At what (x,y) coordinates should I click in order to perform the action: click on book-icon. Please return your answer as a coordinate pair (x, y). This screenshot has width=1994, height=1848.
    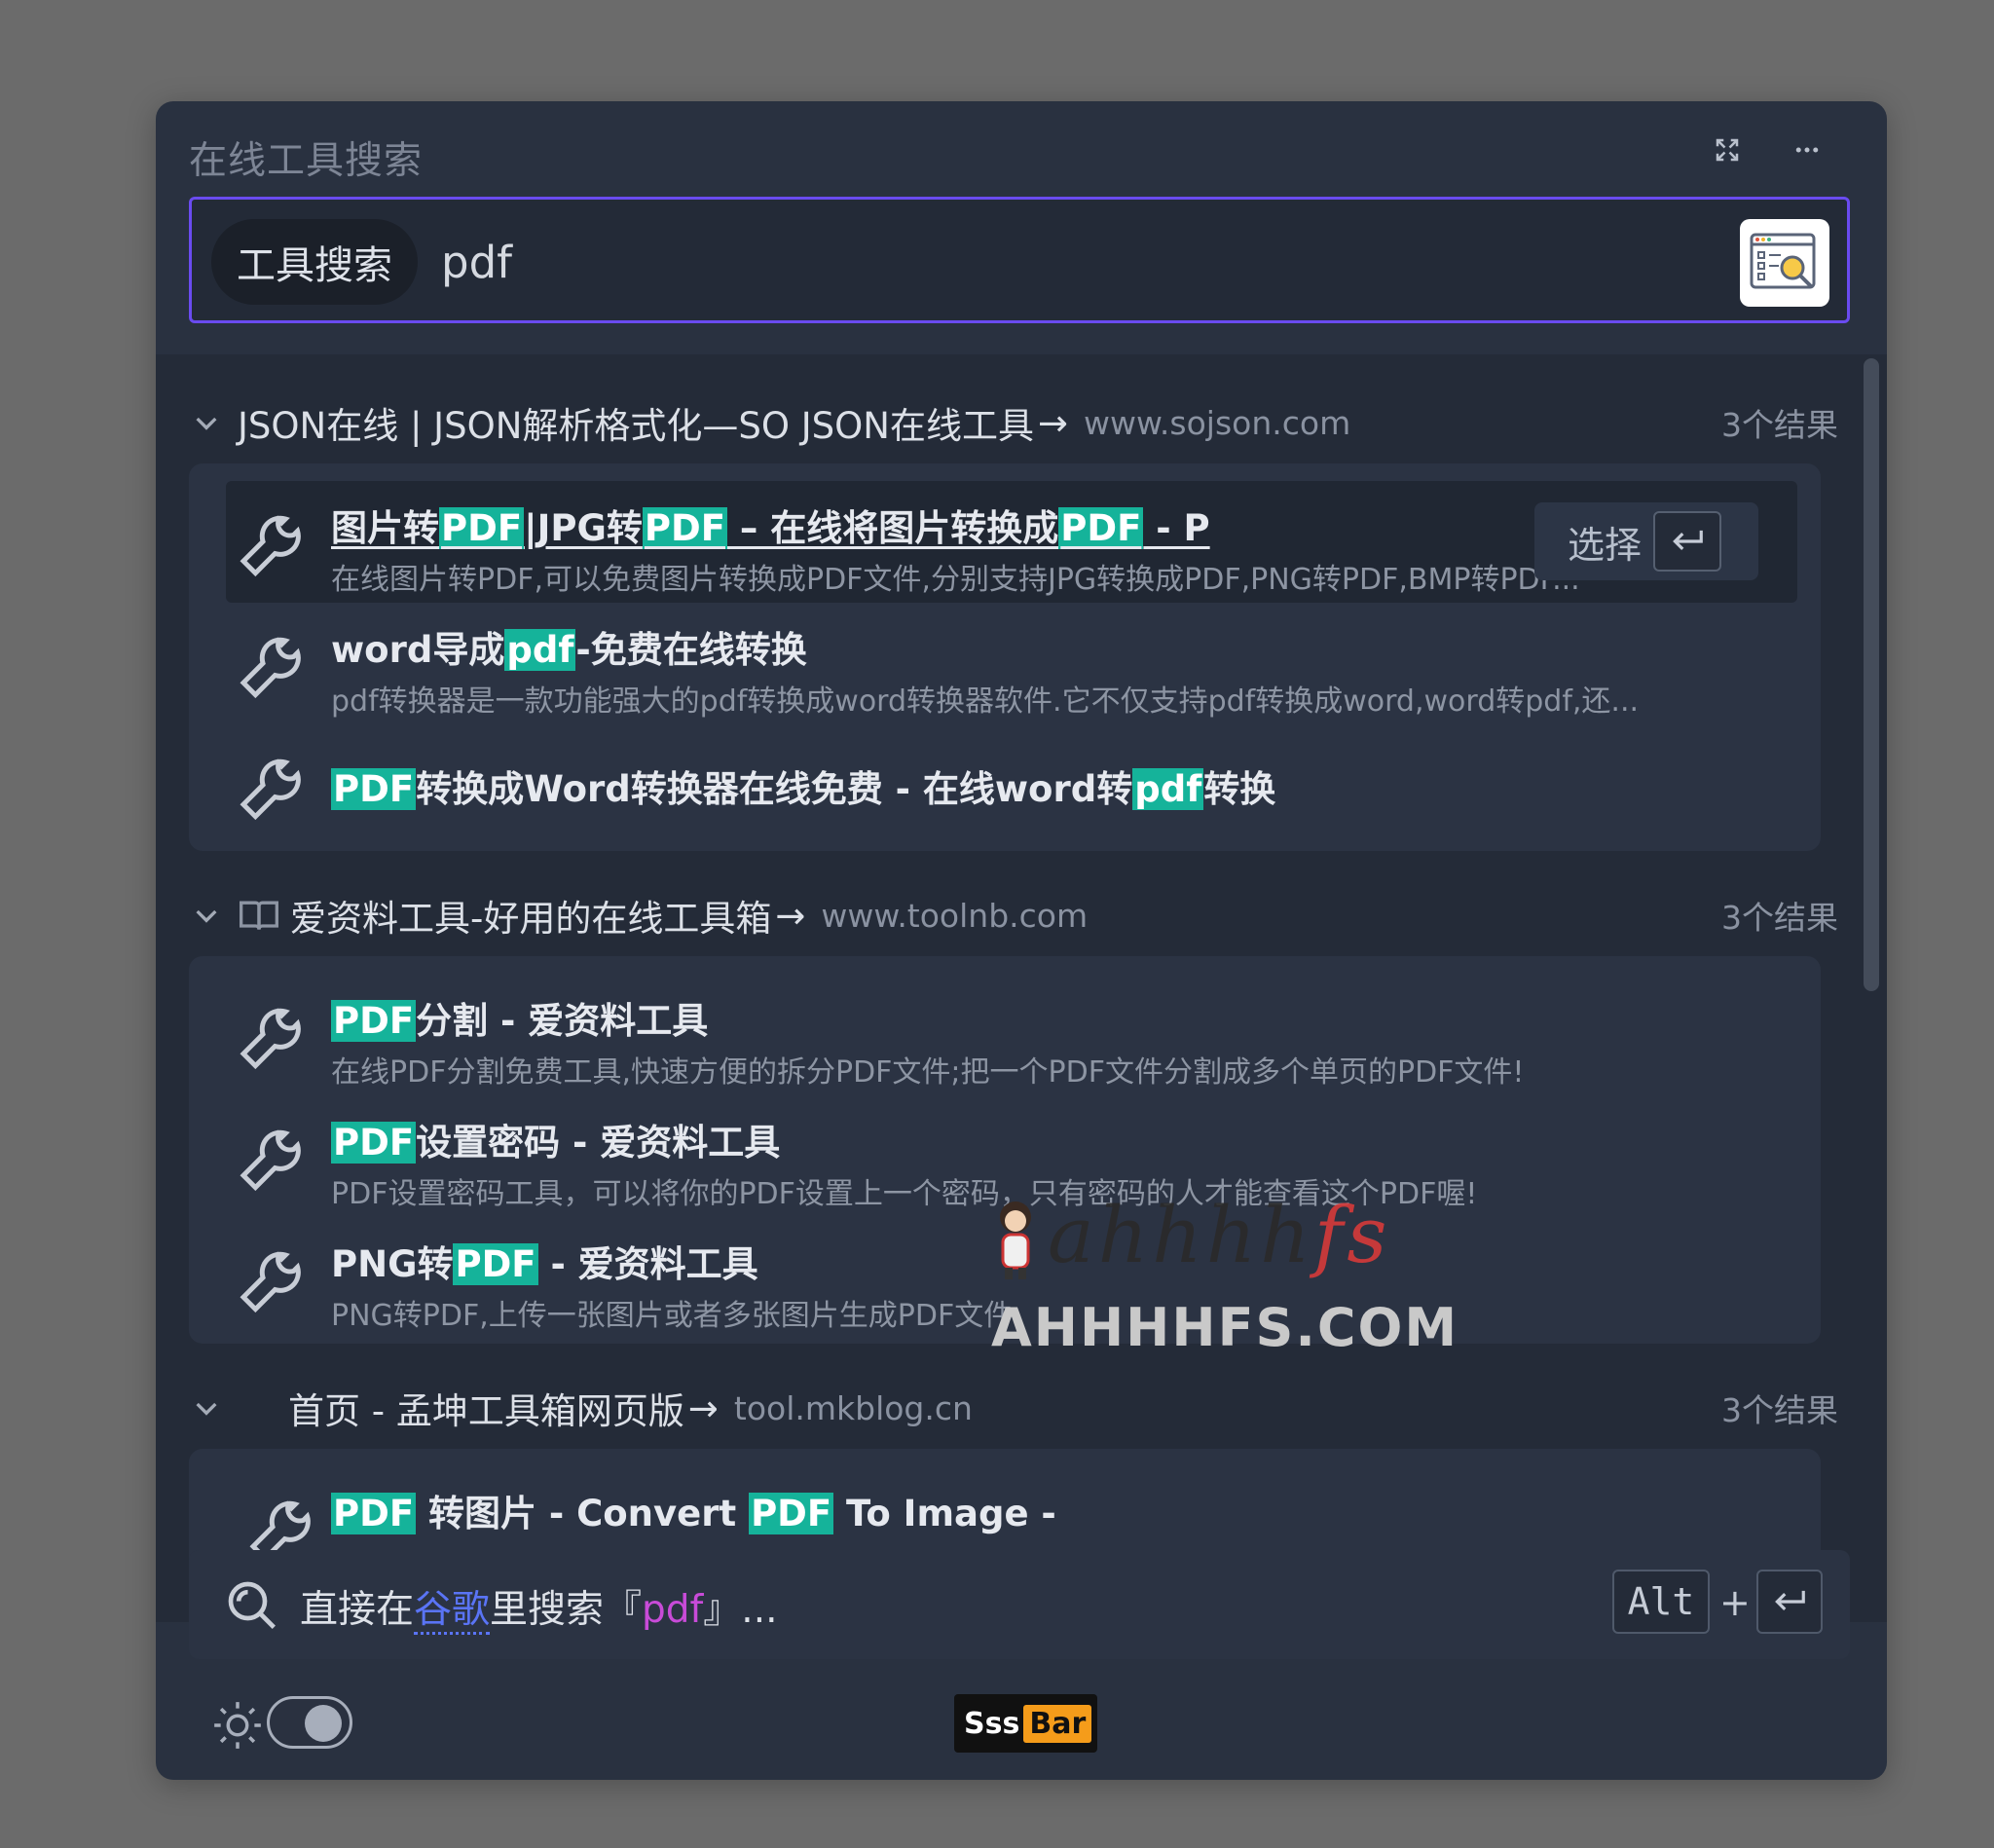
    Looking at the image, I should click on (259, 915).